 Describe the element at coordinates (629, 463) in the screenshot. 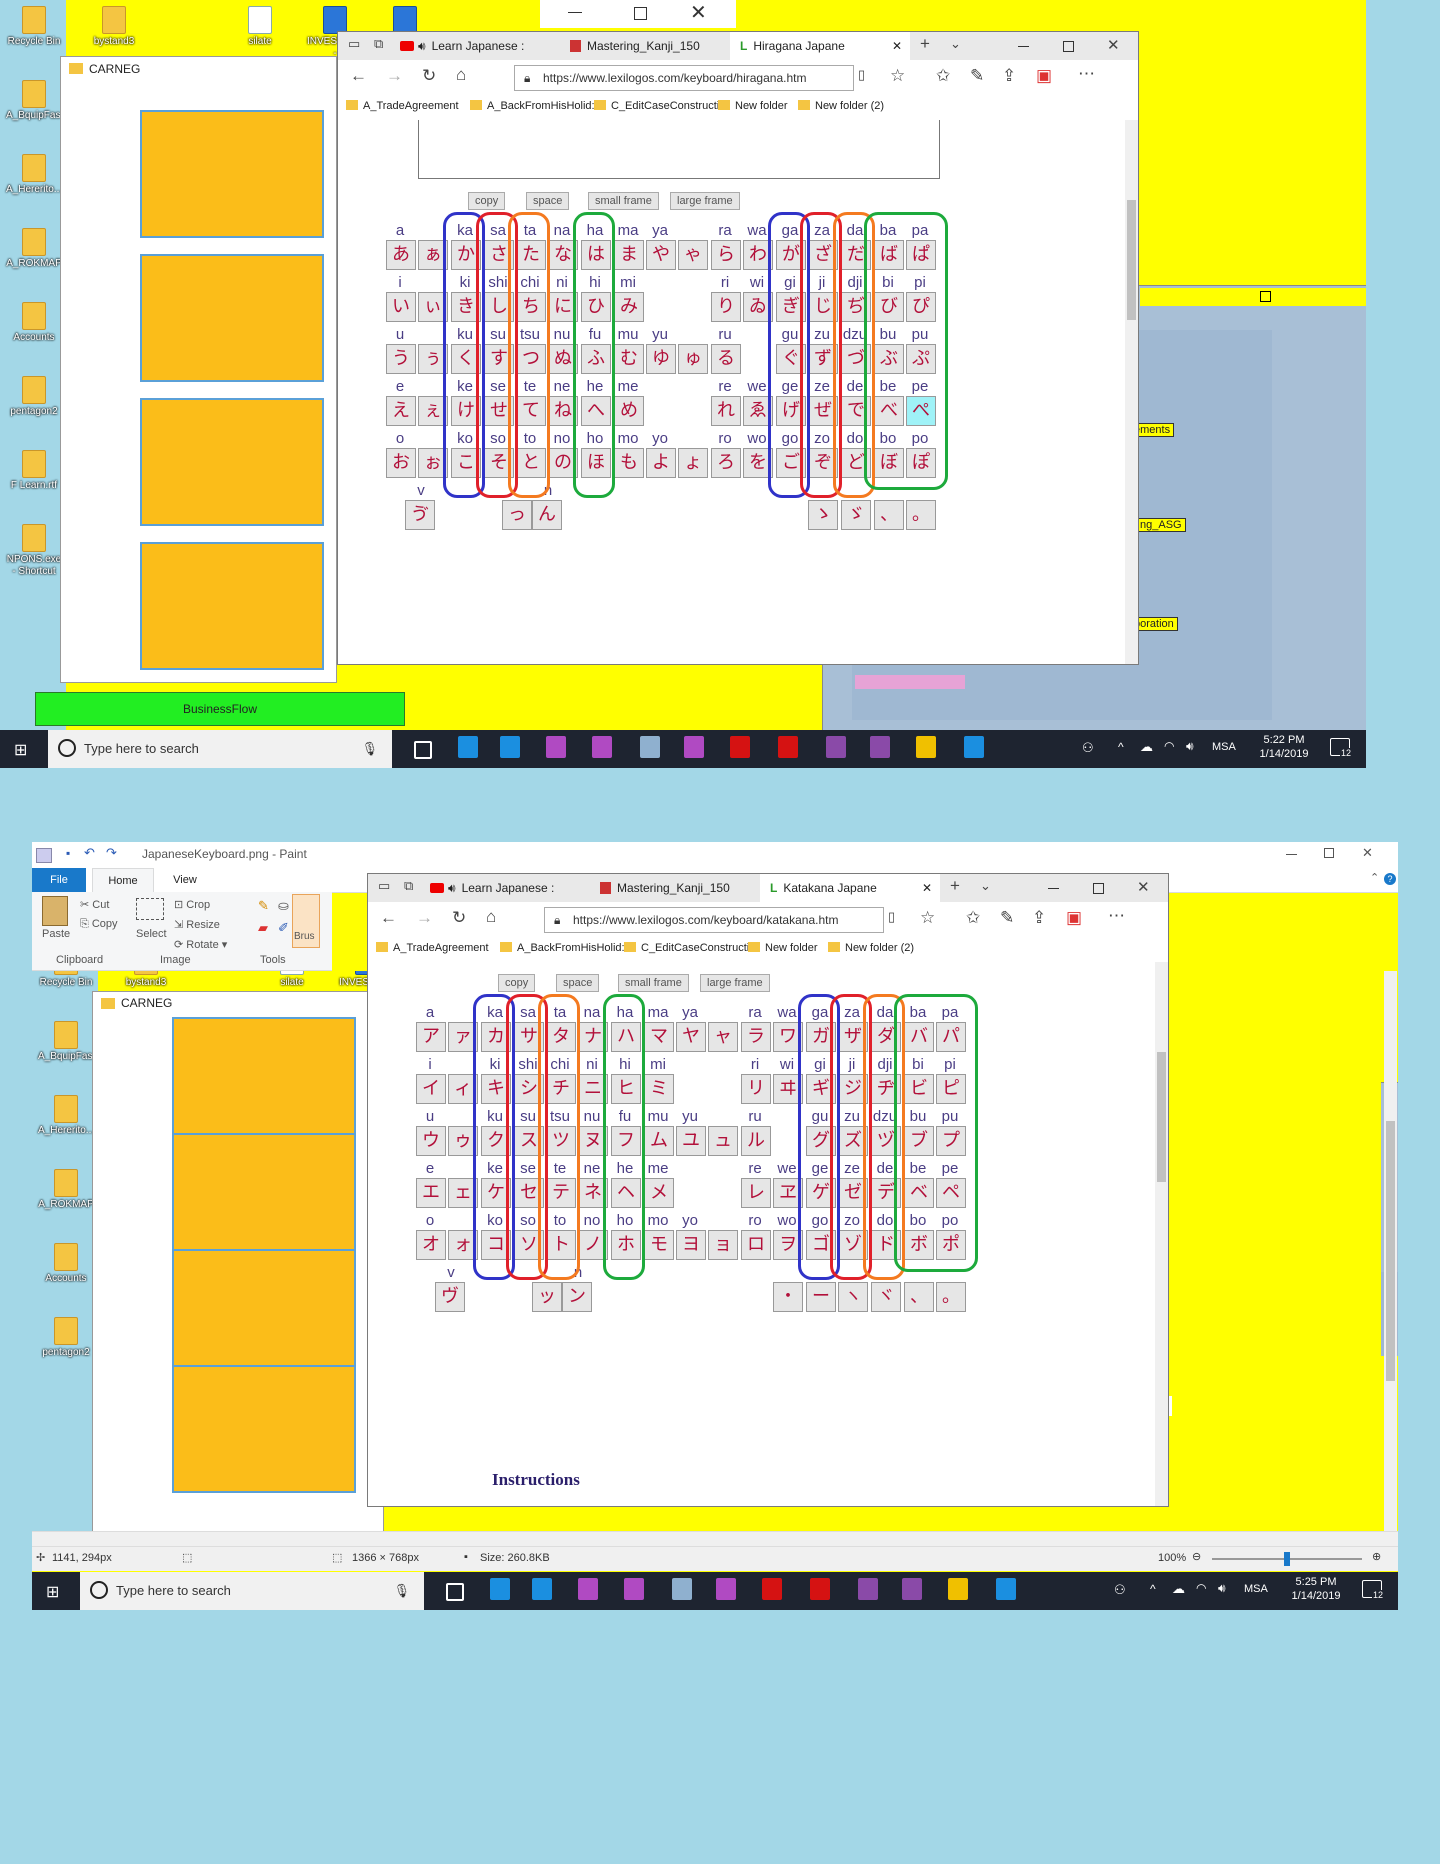

I see `kana-key: も` at that location.